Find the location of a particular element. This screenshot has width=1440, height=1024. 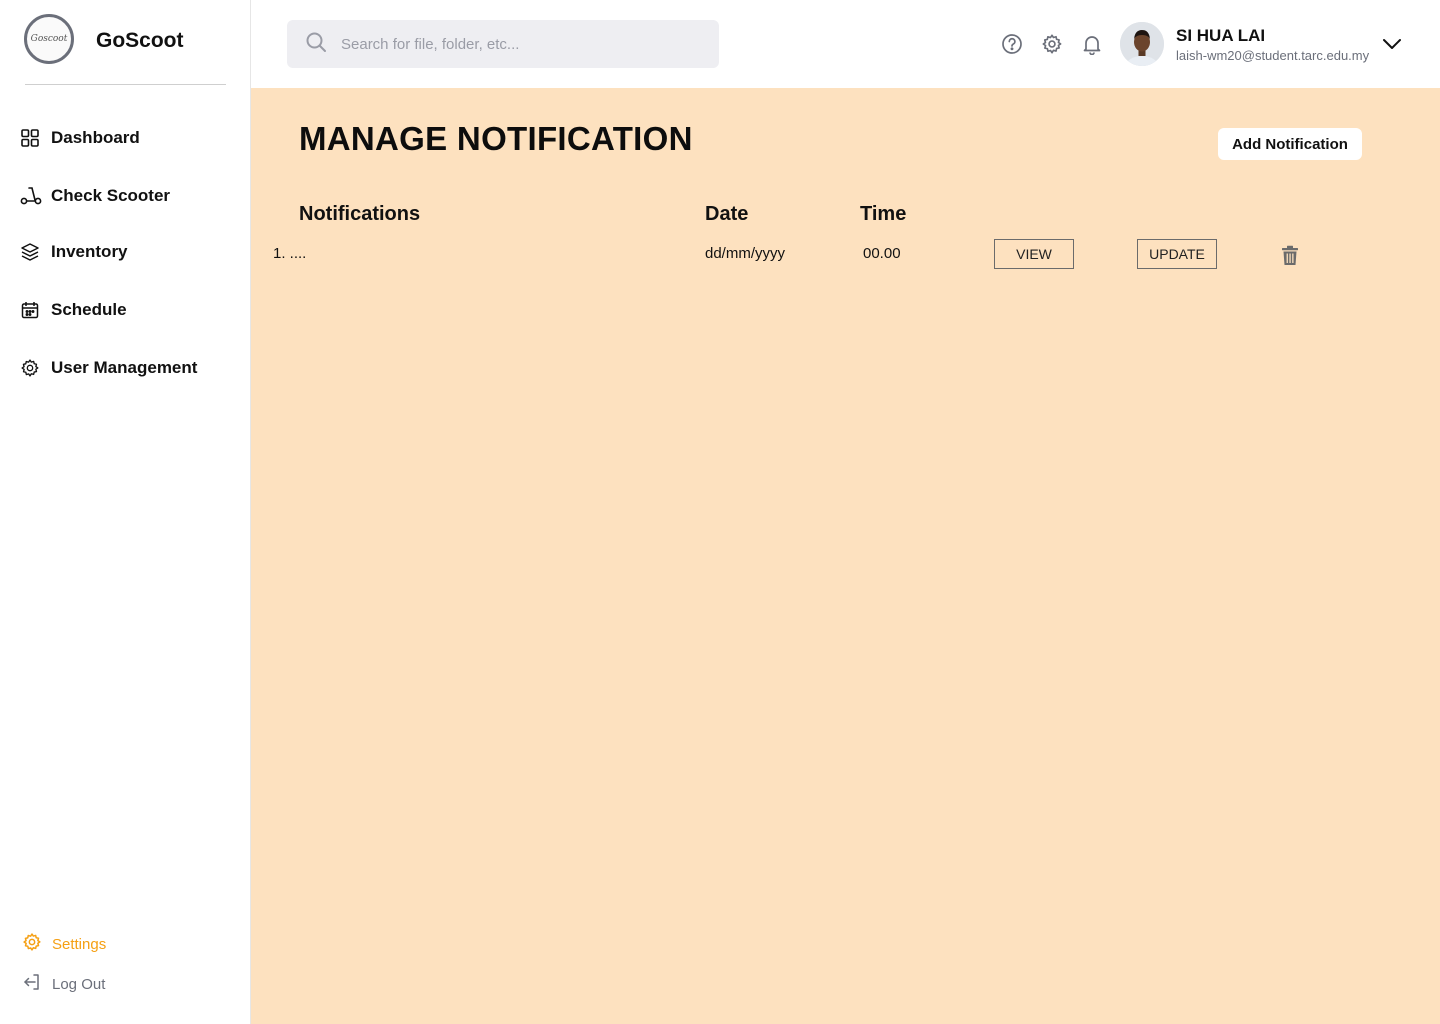

notification-date: dd/mm/yyyy is located at coordinates (745, 253).